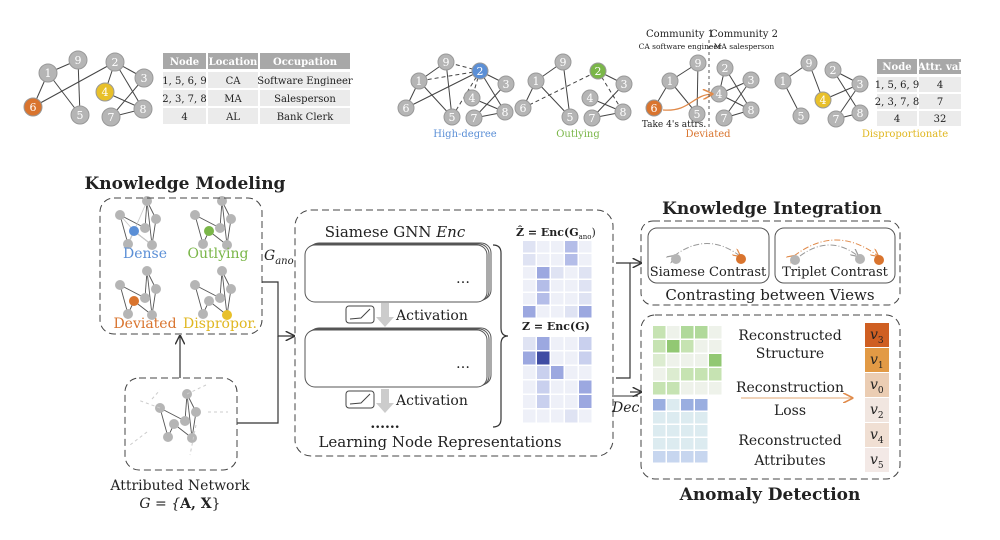  What do you see at coordinates (828, 250) in the screenshot?
I see `triplet-positive-arc` at bounding box center [828, 250].